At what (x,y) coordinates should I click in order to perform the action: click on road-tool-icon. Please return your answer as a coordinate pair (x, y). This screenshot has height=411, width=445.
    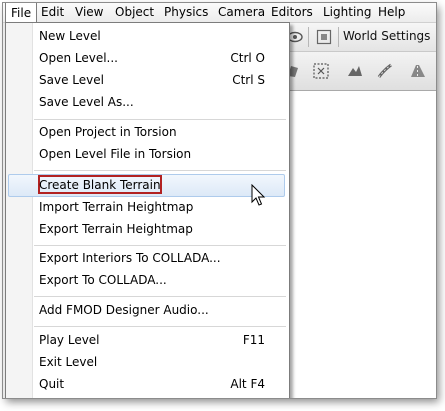
    Looking at the image, I should click on (385, 71).